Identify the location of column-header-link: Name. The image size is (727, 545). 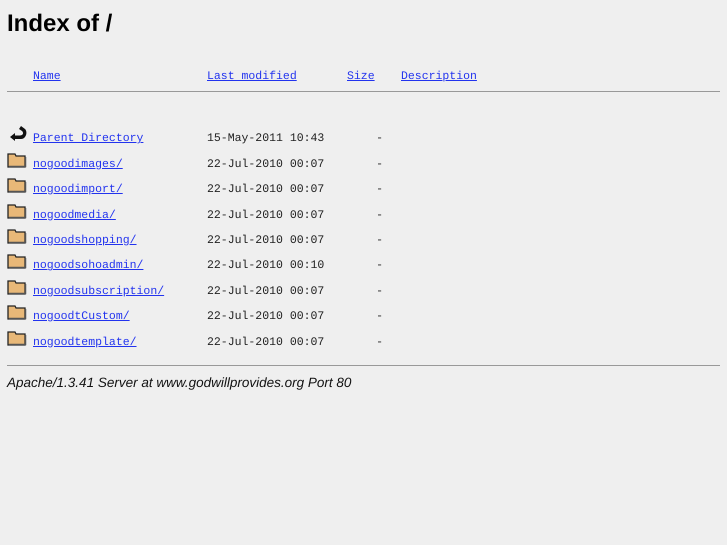
(47, 76).